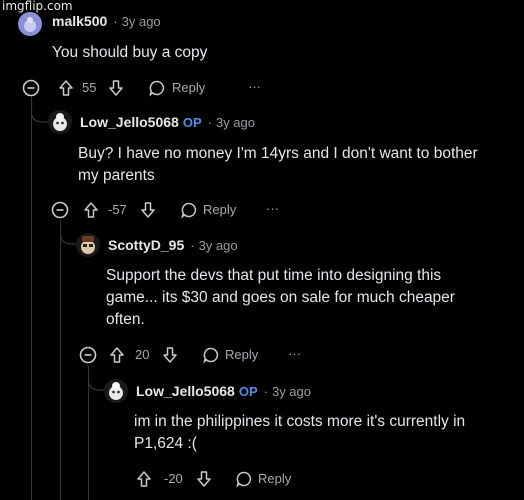 The width and height of the screenshot is (524, 500). What do you see at coordinates (79, 21) in the screenshot?
I see `username: malk500` at bounding box center [79, 21].